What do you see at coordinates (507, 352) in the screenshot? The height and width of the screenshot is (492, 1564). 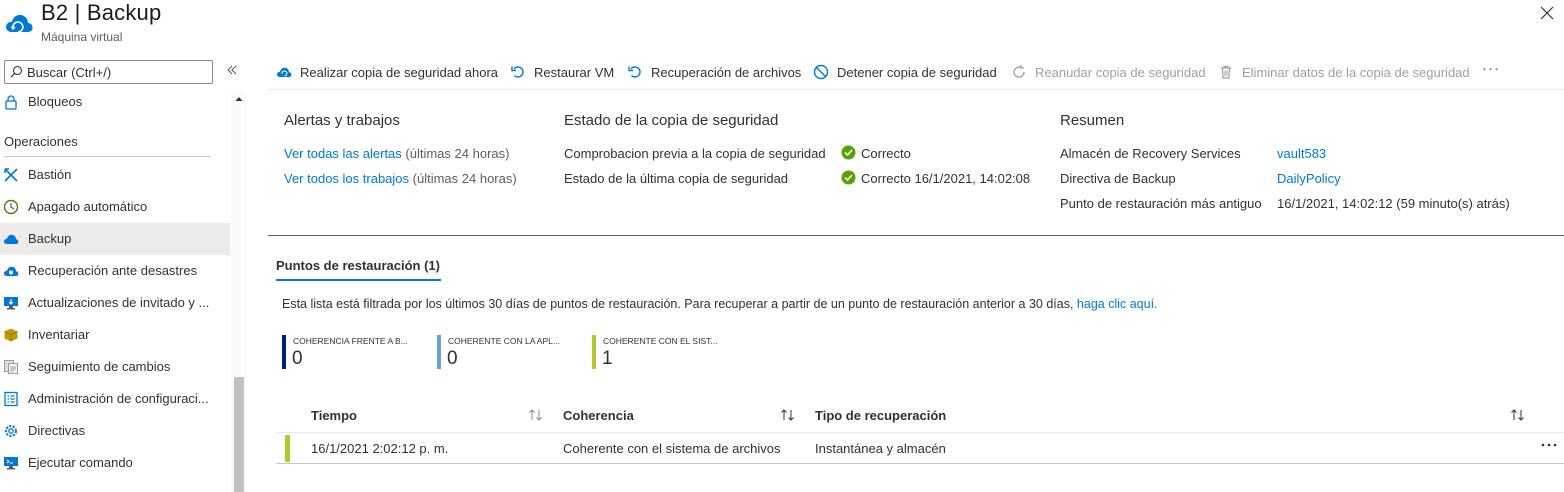 I see `app-consistent-tile: COHERENTE CON LA APL... 0` at bounding box center [507, 352].